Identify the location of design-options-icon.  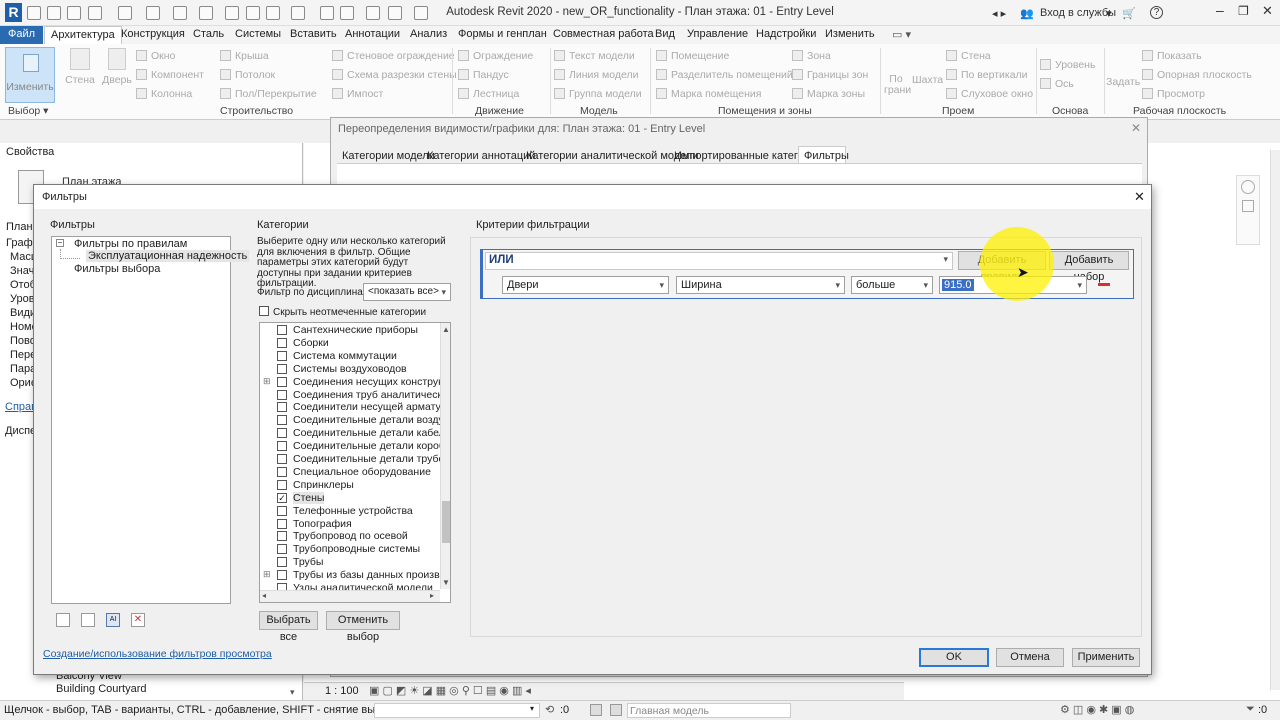
(596, 710).